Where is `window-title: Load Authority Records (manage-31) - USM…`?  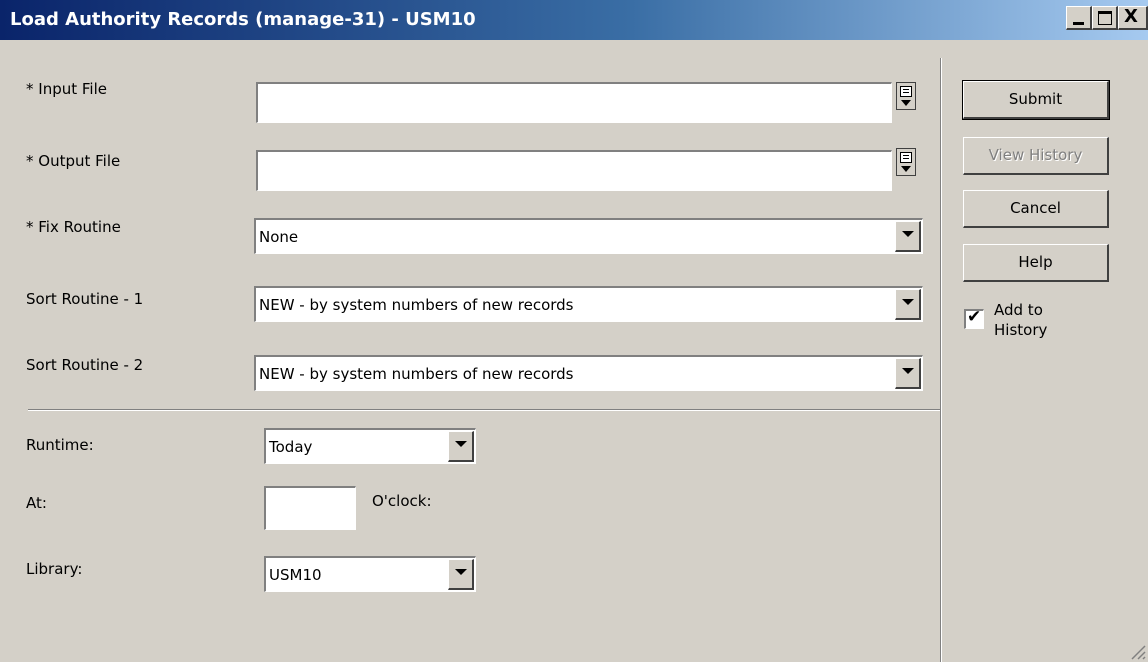
window-title: Load Authority Records (manage-31) - USM… is located at coordinates (243, 19).